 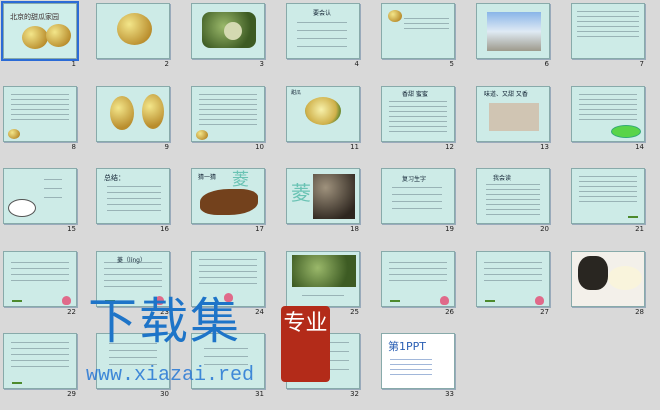 I want to click on slide-thumbnail-11: 甜瓜 11, so click(x=323, y=118).